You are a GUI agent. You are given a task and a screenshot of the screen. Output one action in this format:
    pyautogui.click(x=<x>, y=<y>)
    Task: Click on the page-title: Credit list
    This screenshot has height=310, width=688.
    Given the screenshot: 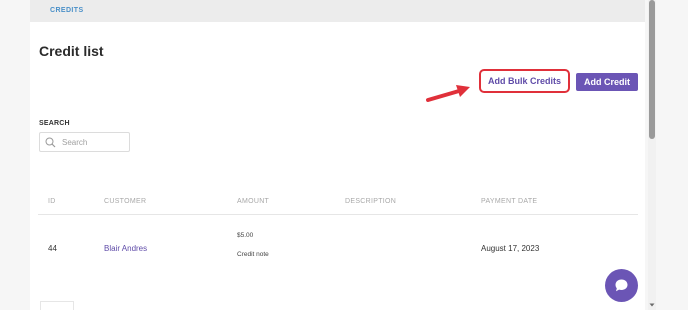 What is the action you would take?
    pyautogui.click(x=71, y=51)
    